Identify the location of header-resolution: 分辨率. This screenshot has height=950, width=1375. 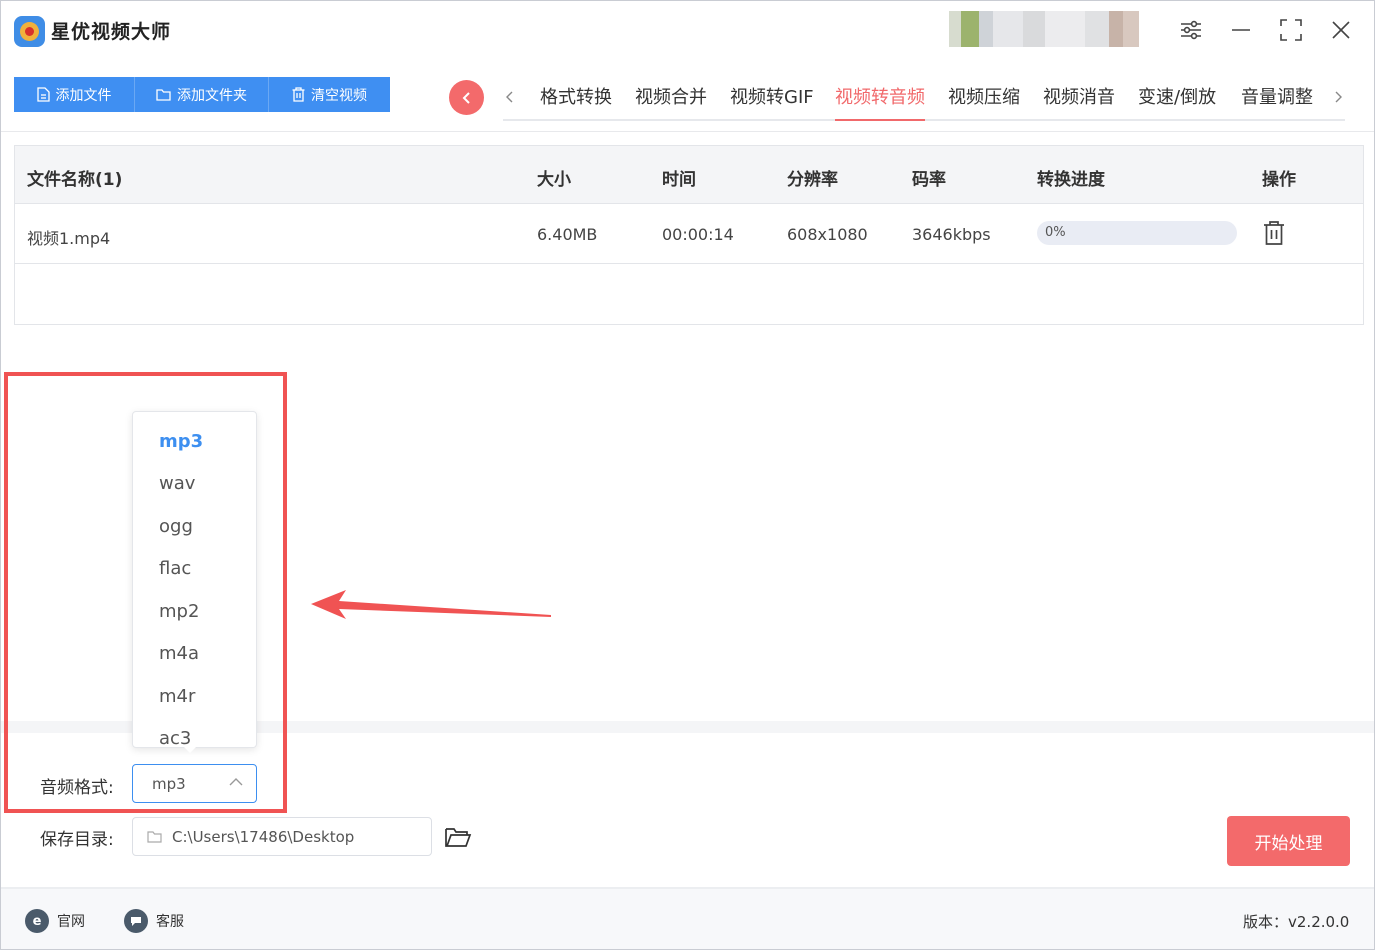
(812, 180).